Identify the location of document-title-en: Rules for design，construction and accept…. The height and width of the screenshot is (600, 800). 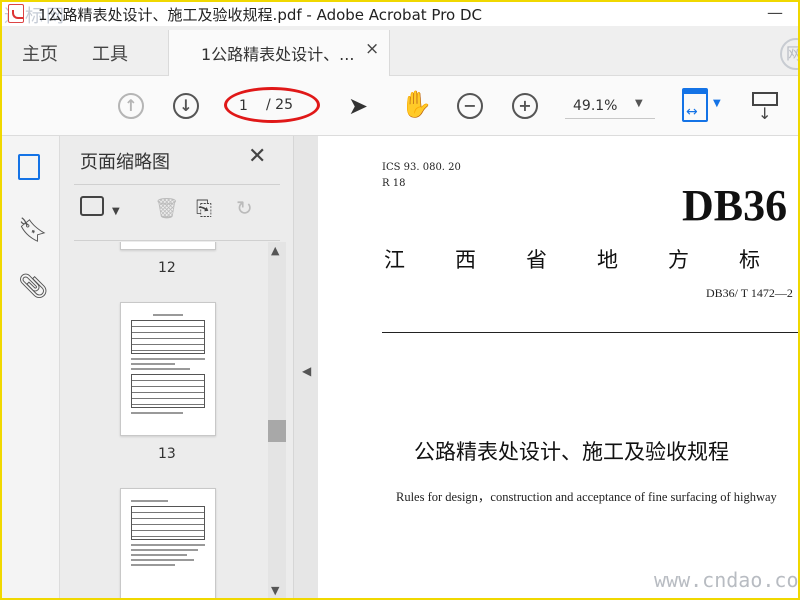
(586, 497).